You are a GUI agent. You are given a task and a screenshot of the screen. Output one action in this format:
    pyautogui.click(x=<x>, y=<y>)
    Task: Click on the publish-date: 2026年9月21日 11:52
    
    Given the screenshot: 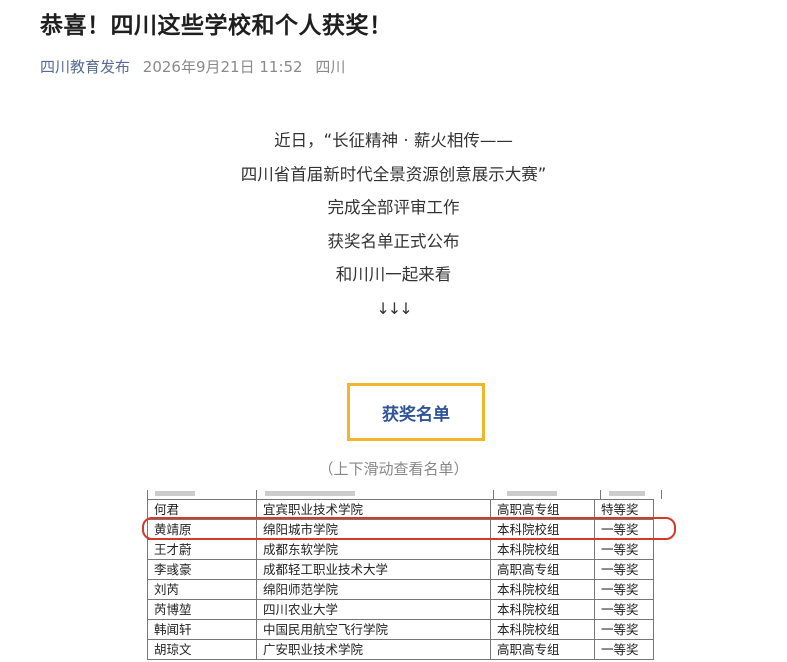 What is the action you would take?
    pyautogui.click(x=222, y=67)
    